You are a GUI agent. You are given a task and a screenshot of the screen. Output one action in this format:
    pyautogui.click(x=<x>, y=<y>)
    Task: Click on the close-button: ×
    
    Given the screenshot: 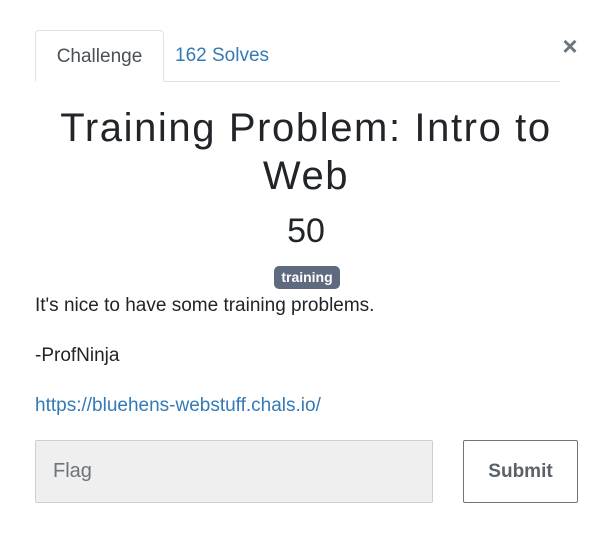 What is the action you would take?
    pyautogui.click(x=570, y=46)
    